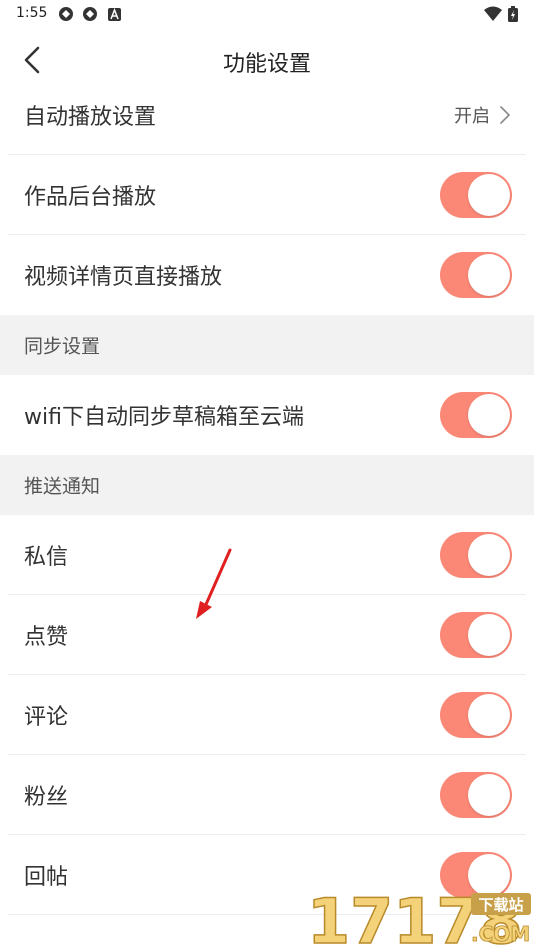  I want to click on setting-label: 粉丝, so click(46, 797).